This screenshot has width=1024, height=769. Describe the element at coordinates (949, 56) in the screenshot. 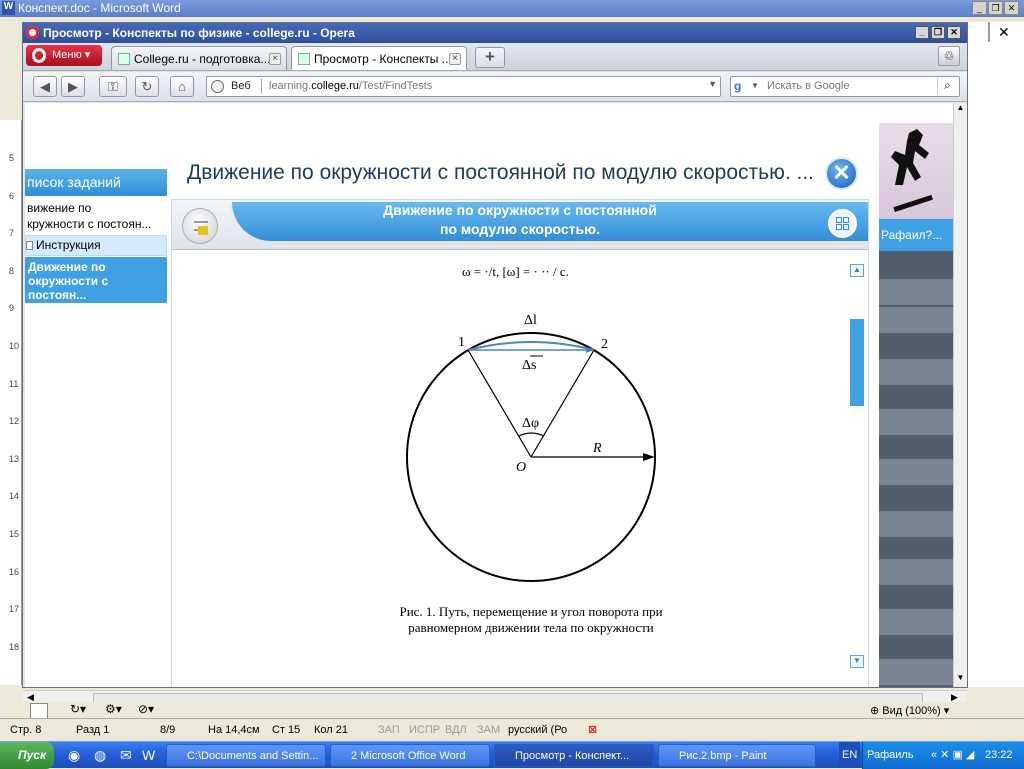

I see `trash-icon: ♲` at that location.